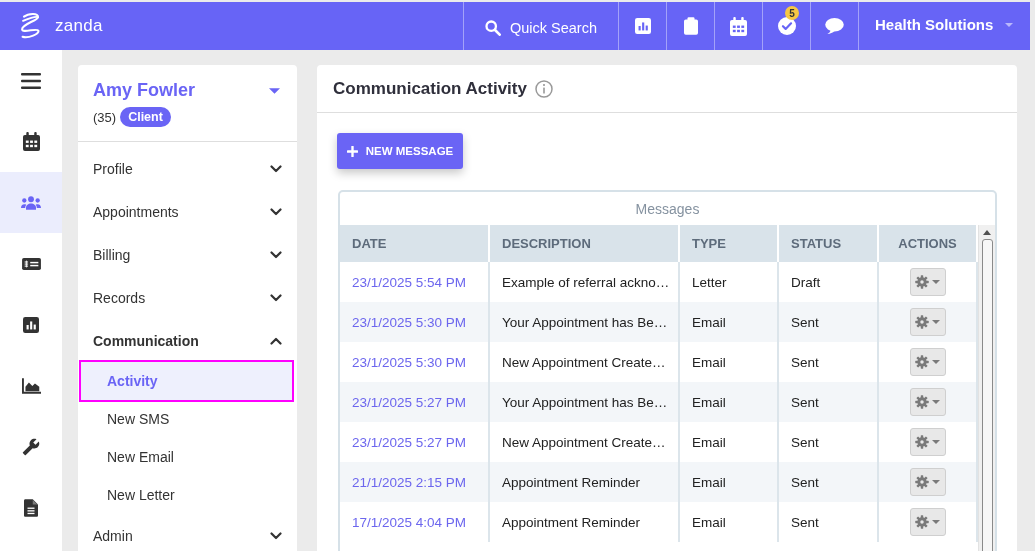 The image size is (1035, 551). I want to click on menu-item: Profile, so click(187, 168).